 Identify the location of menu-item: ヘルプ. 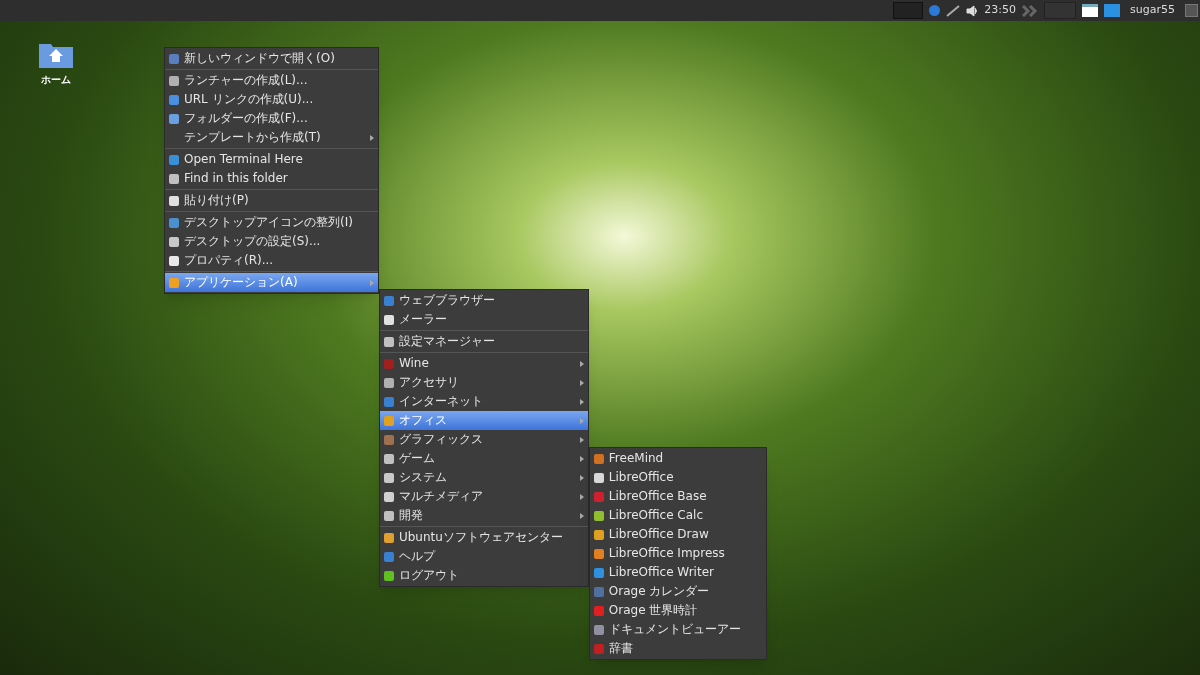
(483, 556).